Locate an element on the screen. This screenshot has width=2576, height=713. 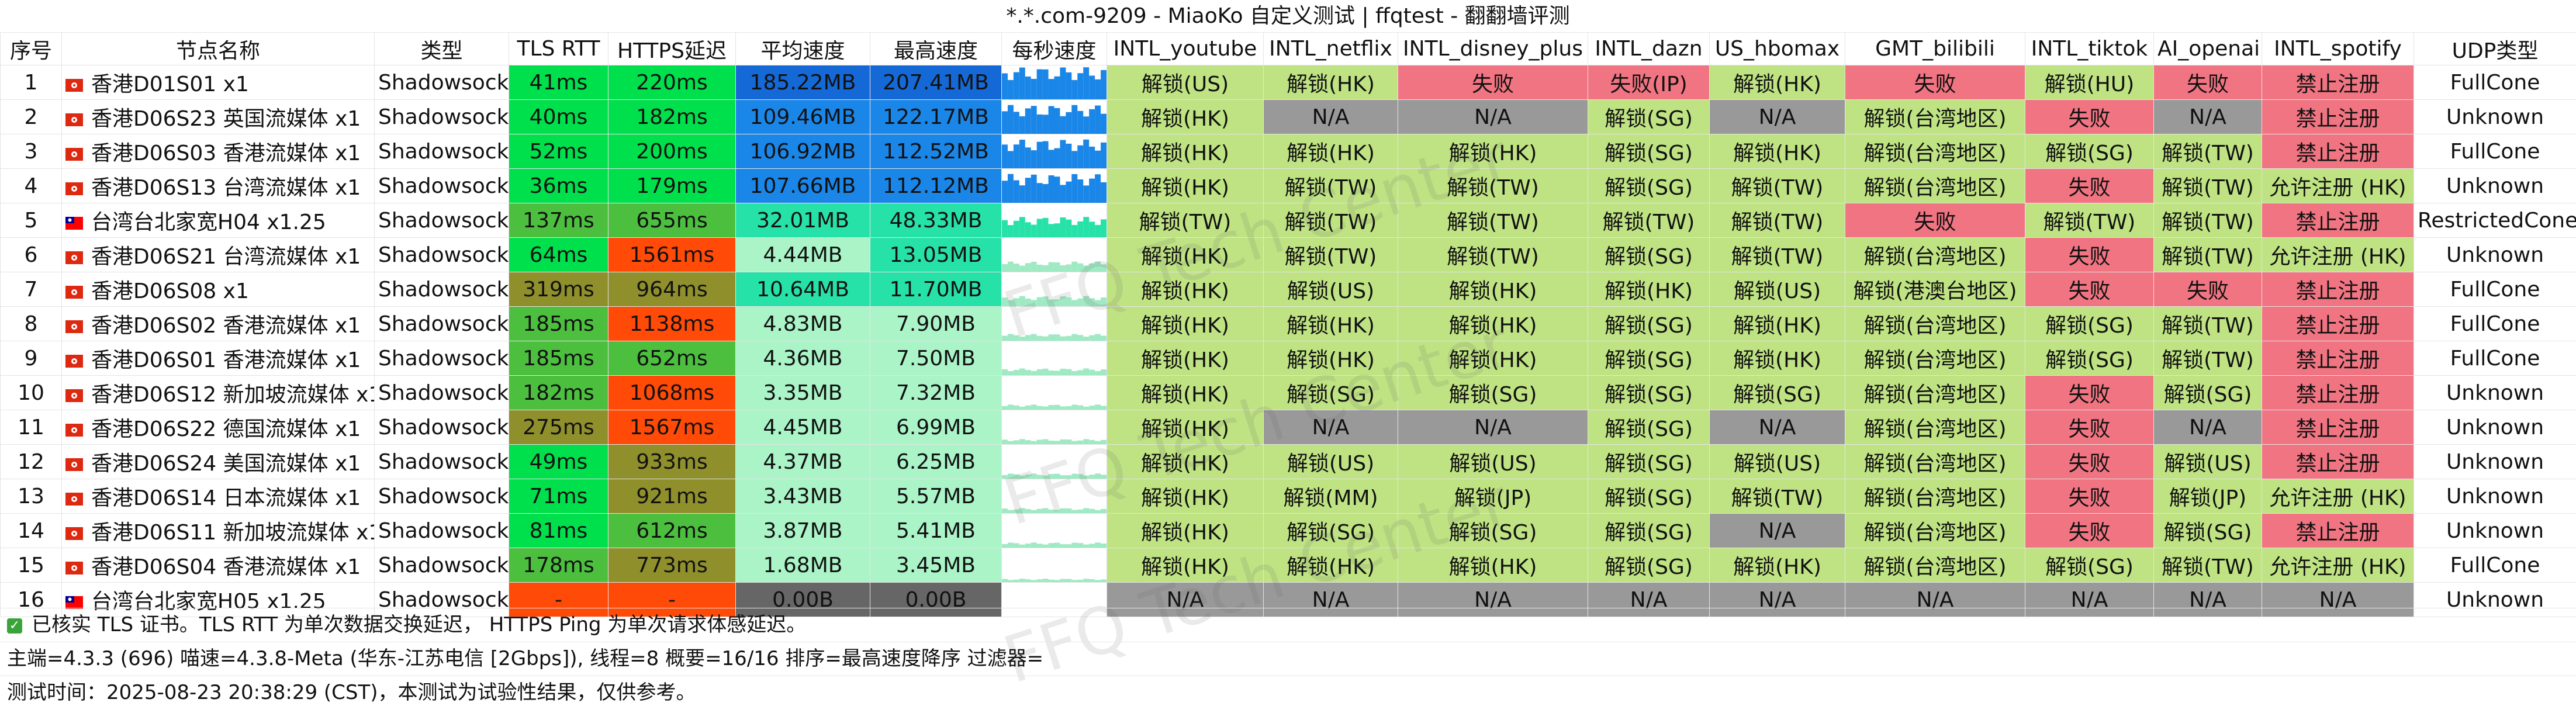
max-speed: 48.33MB is located at coordinates (936, 220).